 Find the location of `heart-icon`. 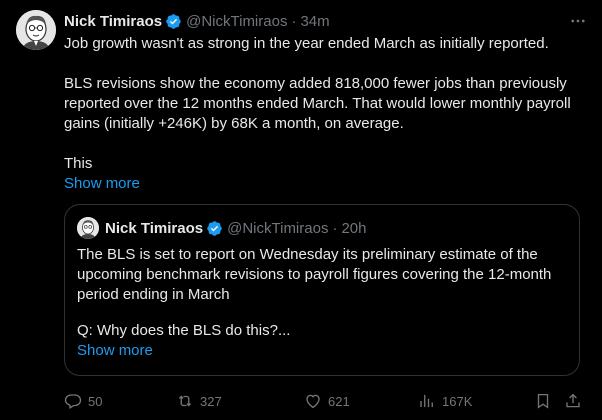

heart-icon is located at coordinates (313, 401).